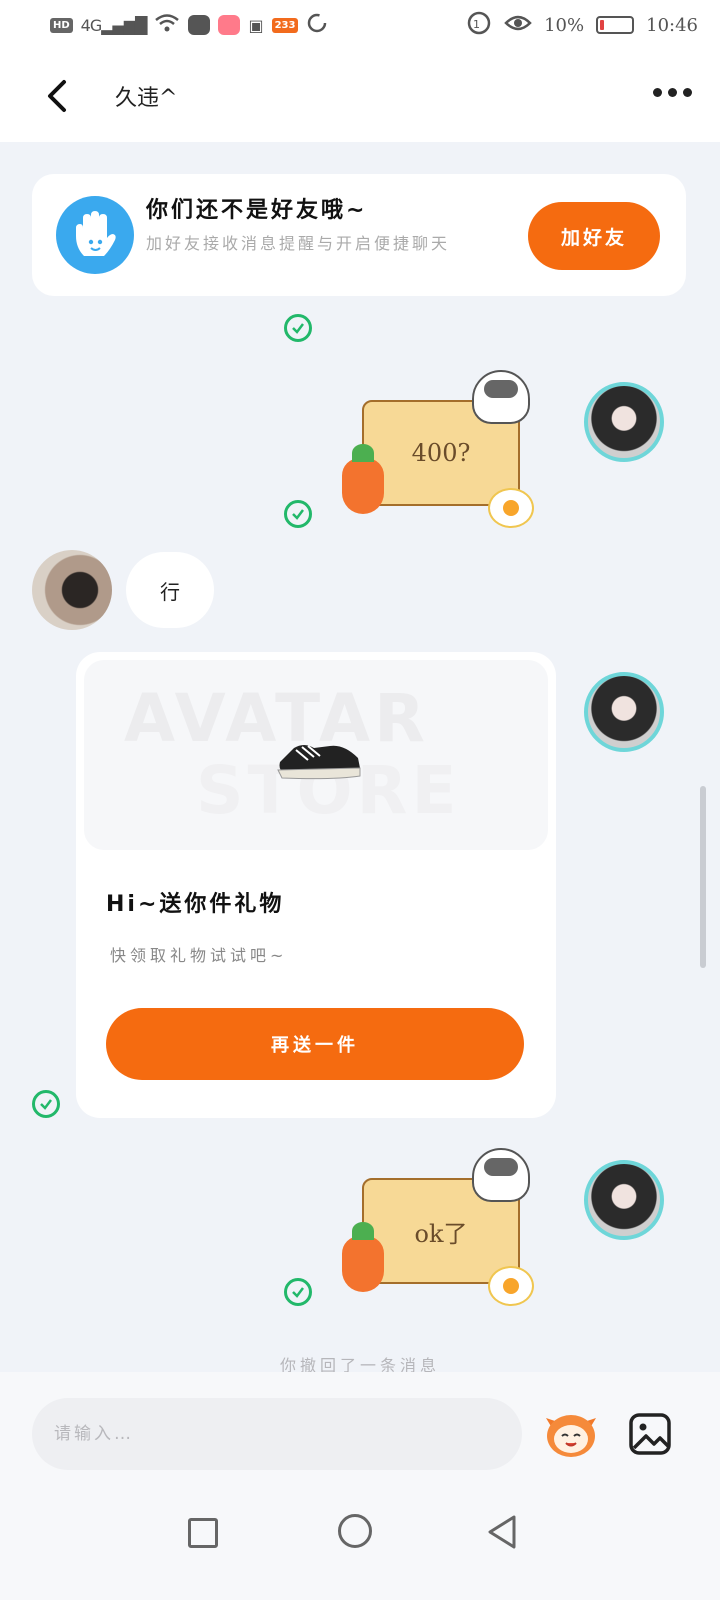 This screenshot has width=720, height=1600. Describe the element at coordinates (360, 96) in the screenshot. I see `chat-header: 久违^` at that location.